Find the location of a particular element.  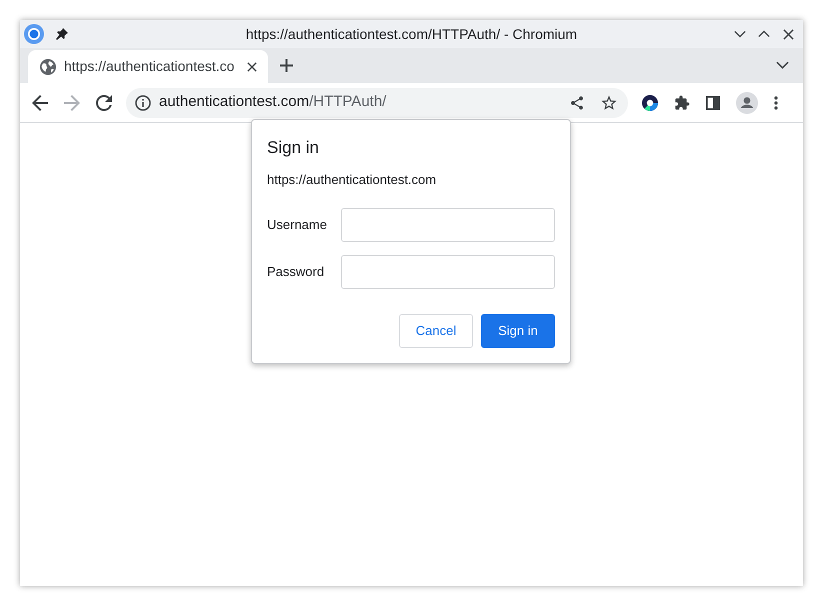

address-bar: authenticationtest.com/HTTPAuth/ is located at coordinates (377, 103).